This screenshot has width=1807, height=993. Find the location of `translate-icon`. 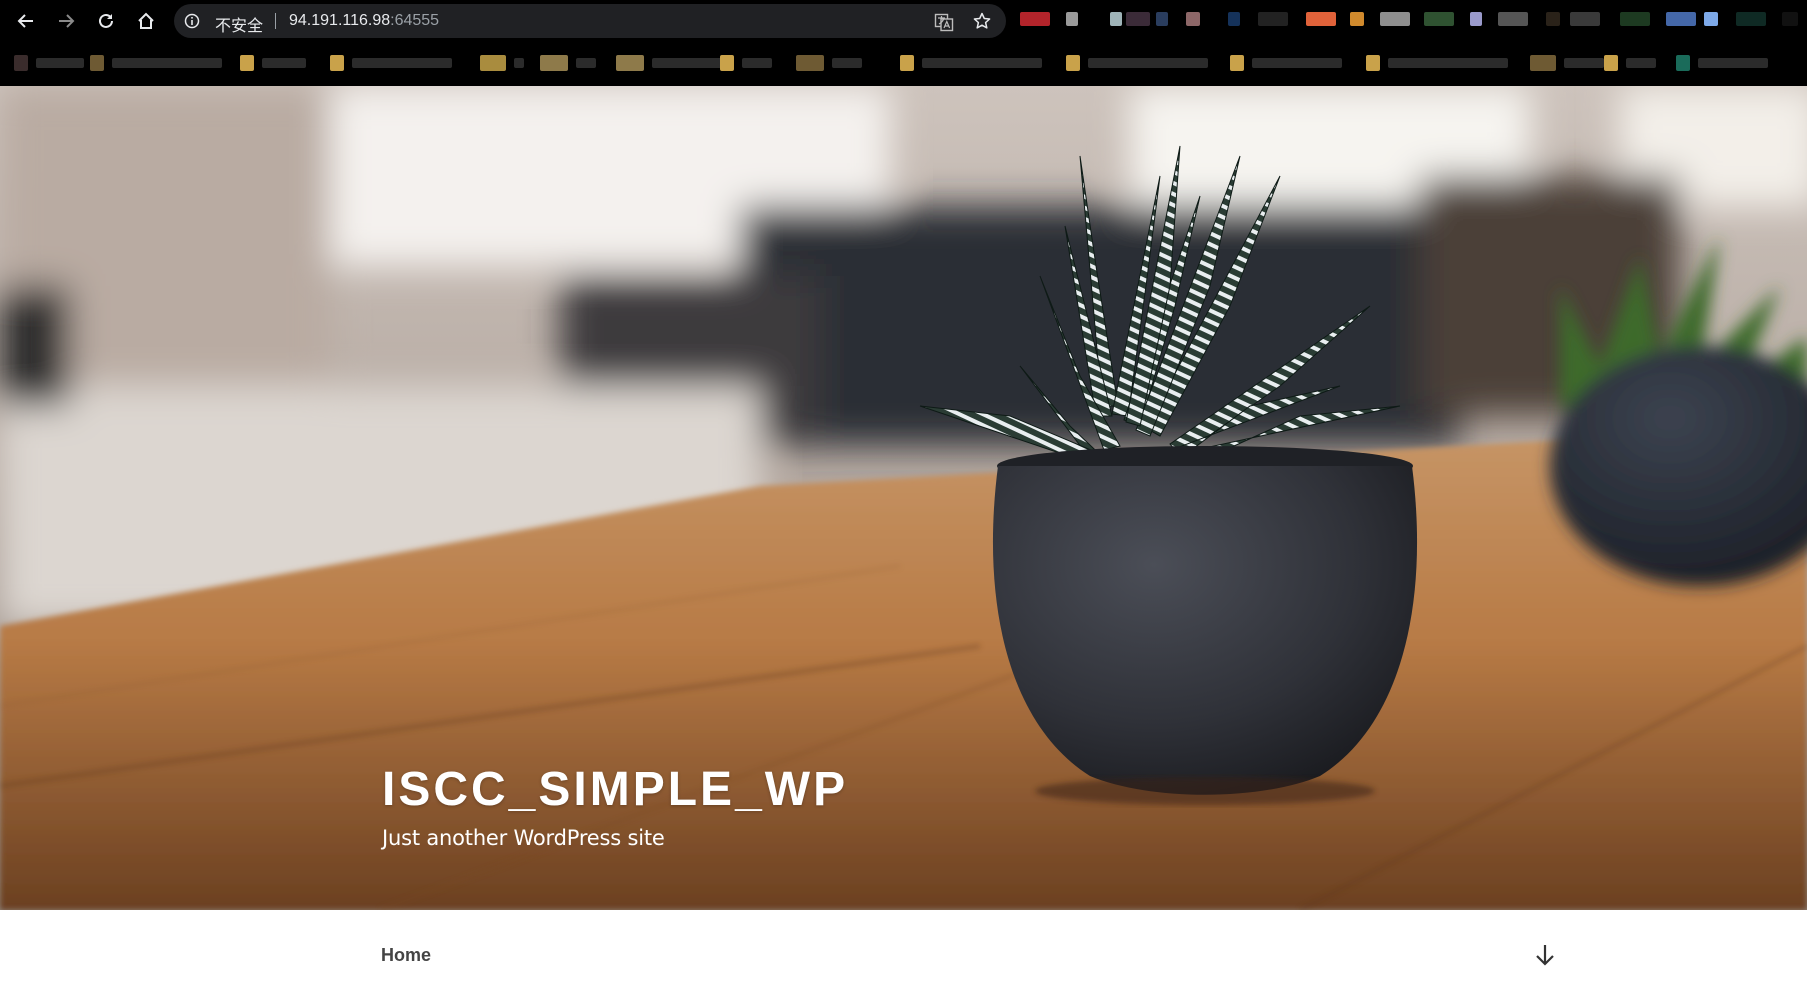

translate-icon is located at coordinates (944, 22).